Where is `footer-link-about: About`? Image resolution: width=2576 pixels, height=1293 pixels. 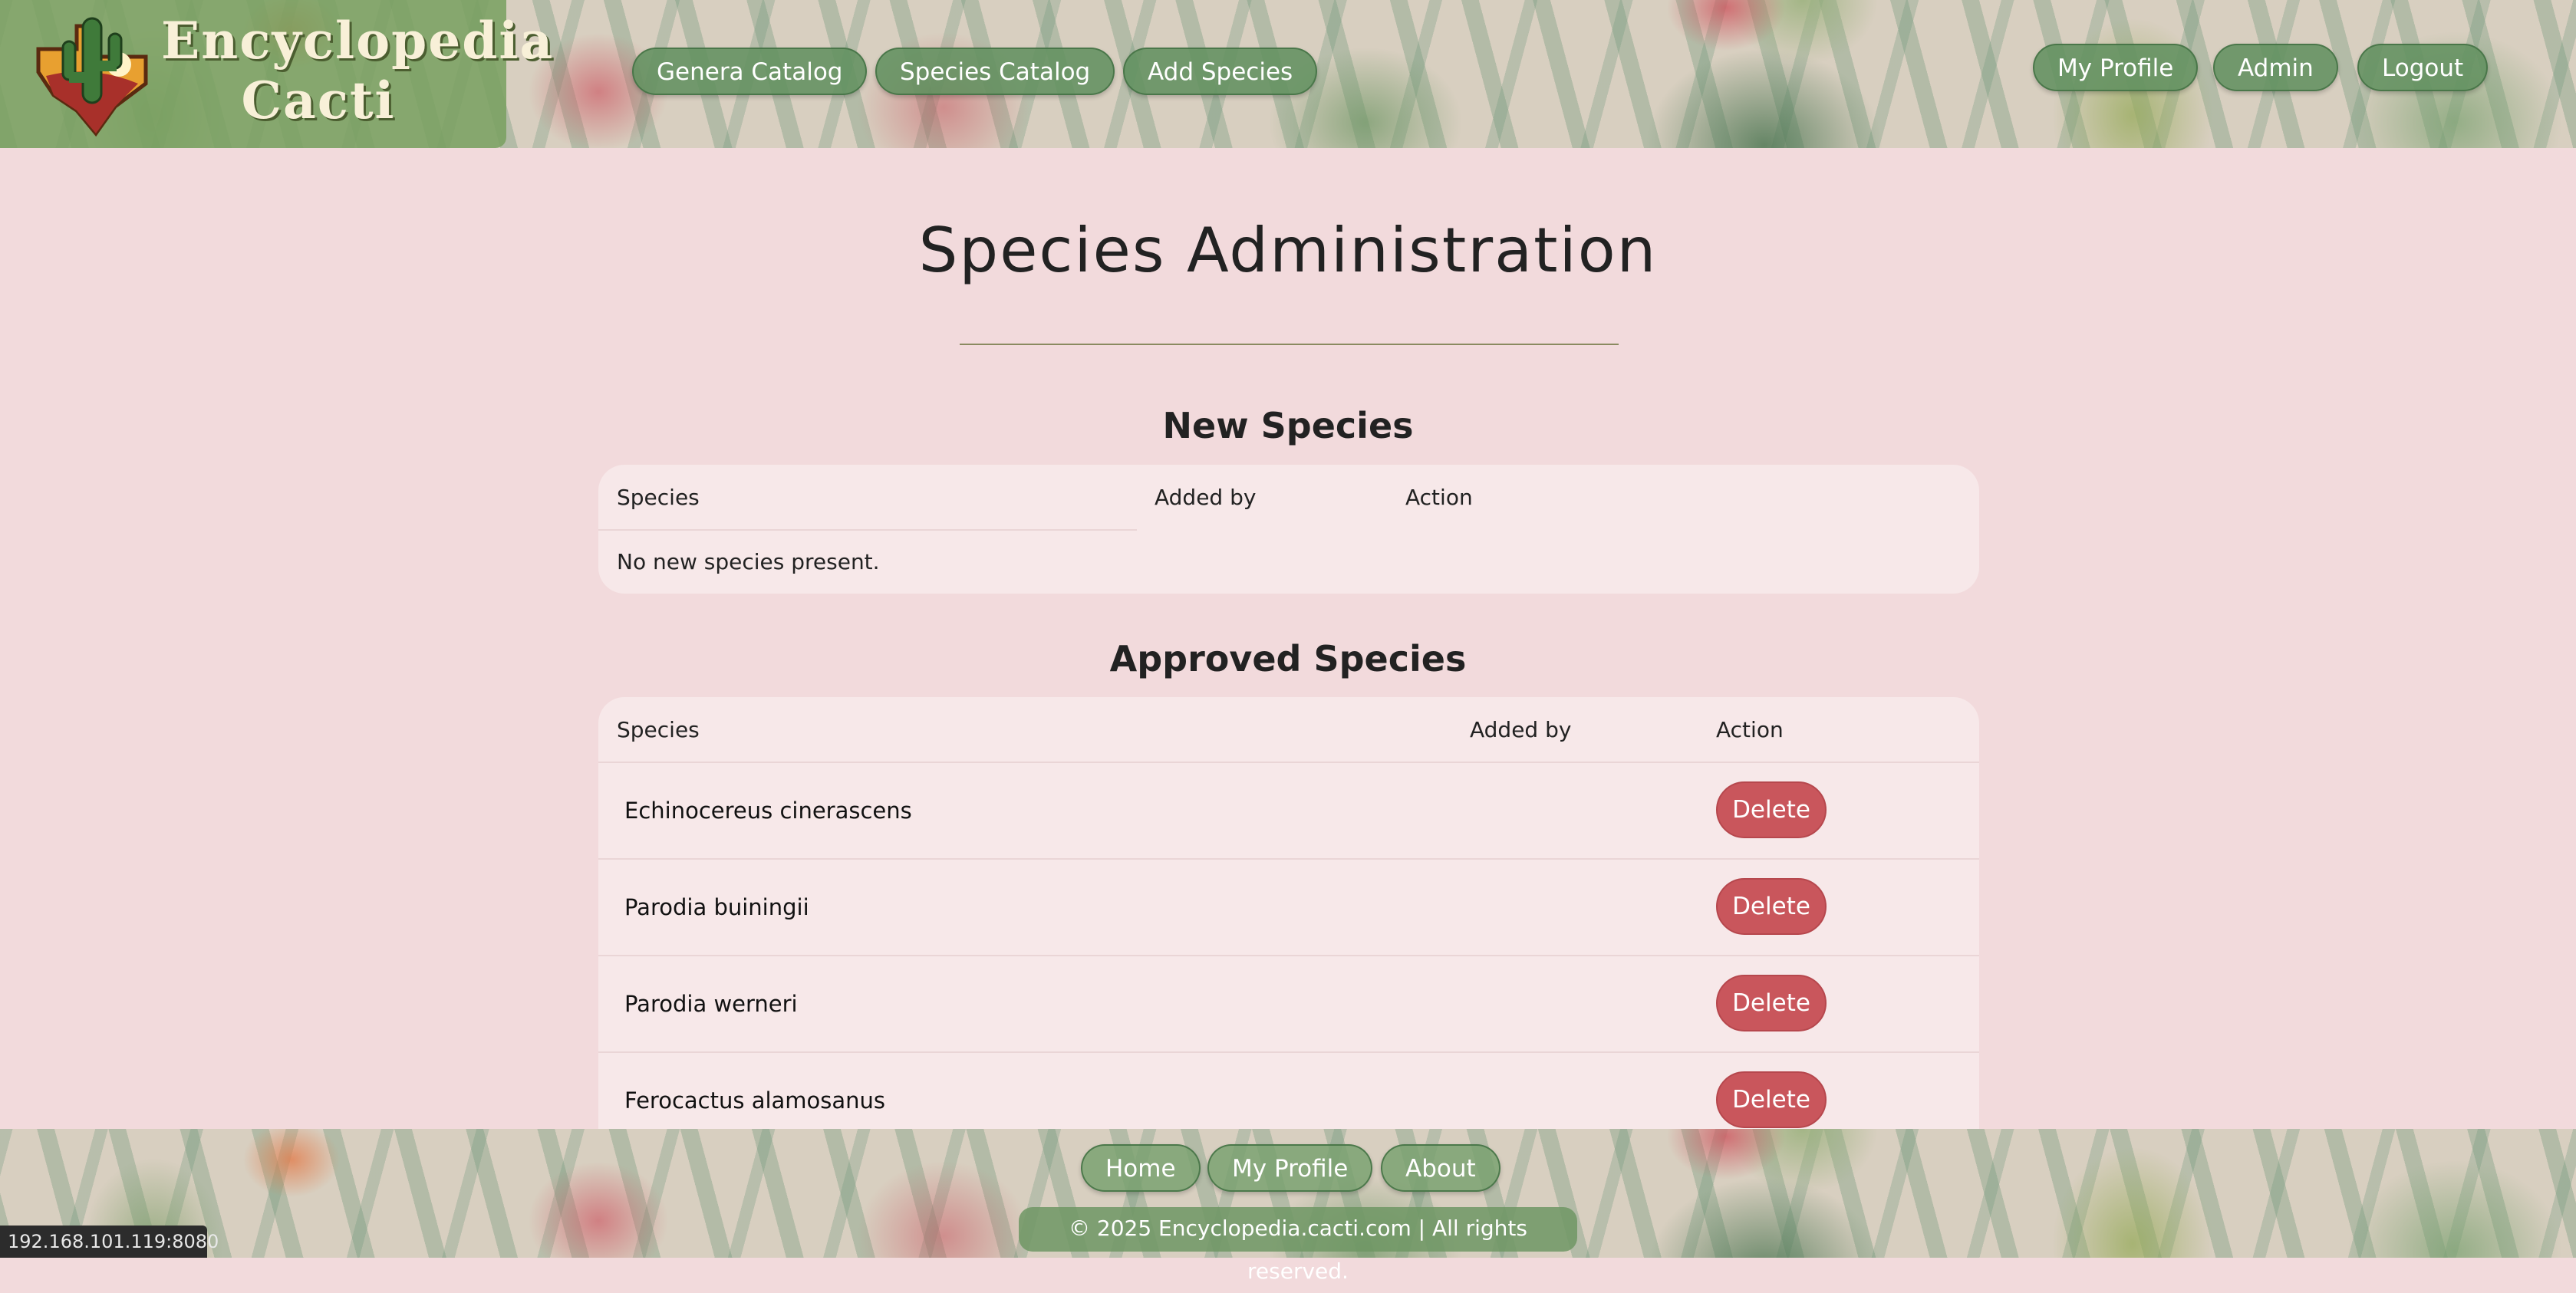
footer-link-about: About is located at coordinates (1440, 1168).